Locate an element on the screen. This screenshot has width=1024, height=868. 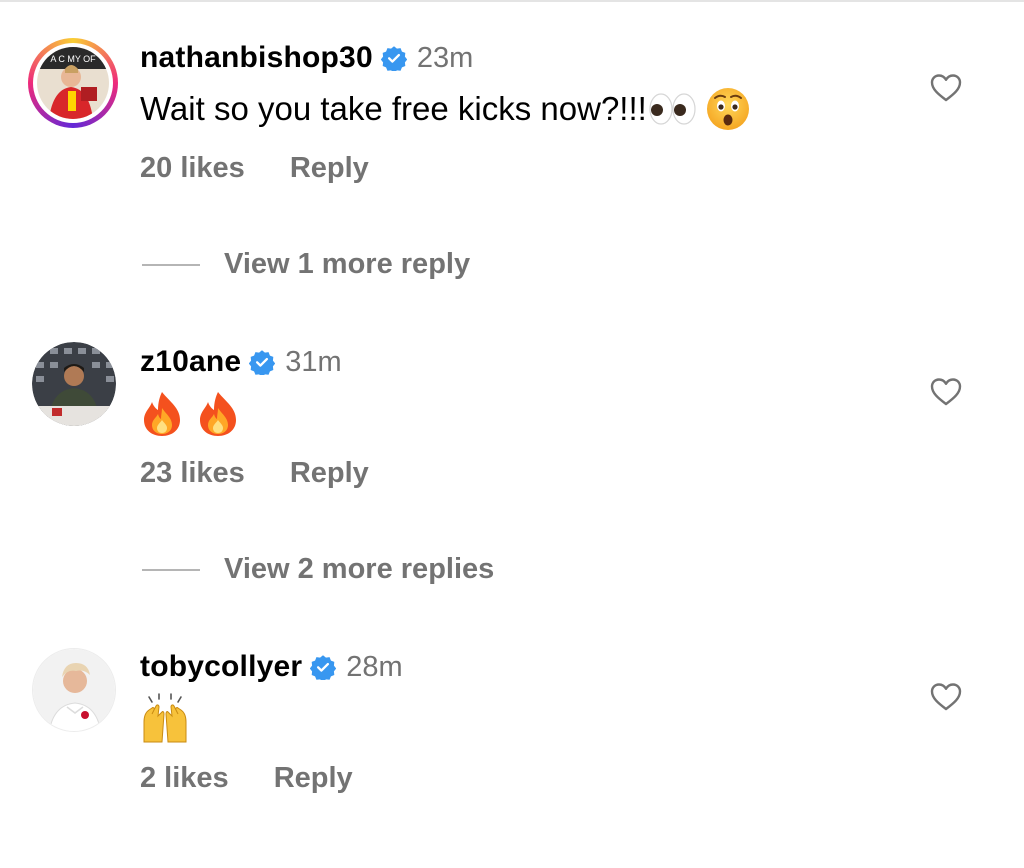
comment-username: z10ane is located at coordinates (190, 362).